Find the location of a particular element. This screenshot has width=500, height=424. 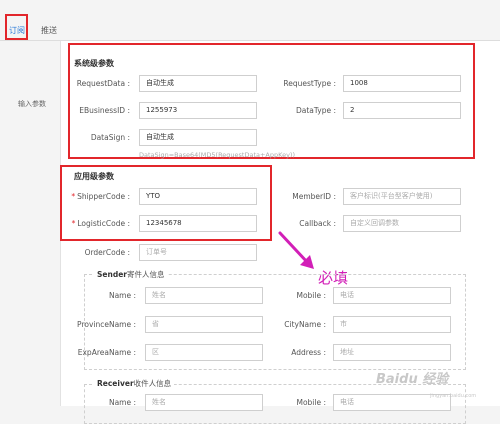

shipper-code-label-text: ShipperCode : is located at coordinates (103, 196).